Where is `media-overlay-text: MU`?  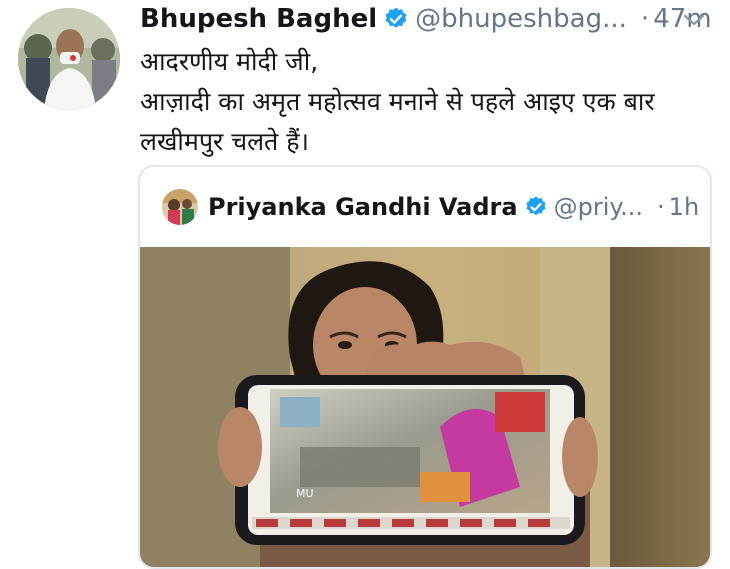
media-overlay-text: MU is located at coordinates (305, 493).